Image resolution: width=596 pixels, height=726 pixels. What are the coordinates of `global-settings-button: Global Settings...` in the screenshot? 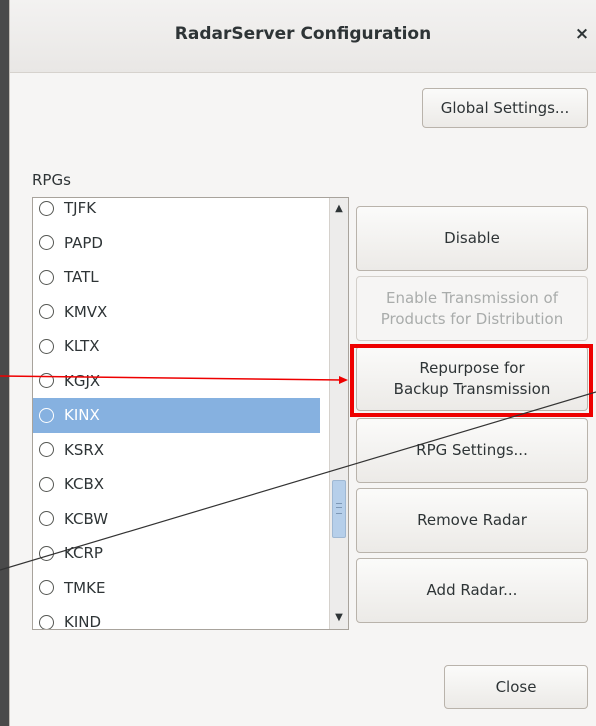 It's located at (505, 108).